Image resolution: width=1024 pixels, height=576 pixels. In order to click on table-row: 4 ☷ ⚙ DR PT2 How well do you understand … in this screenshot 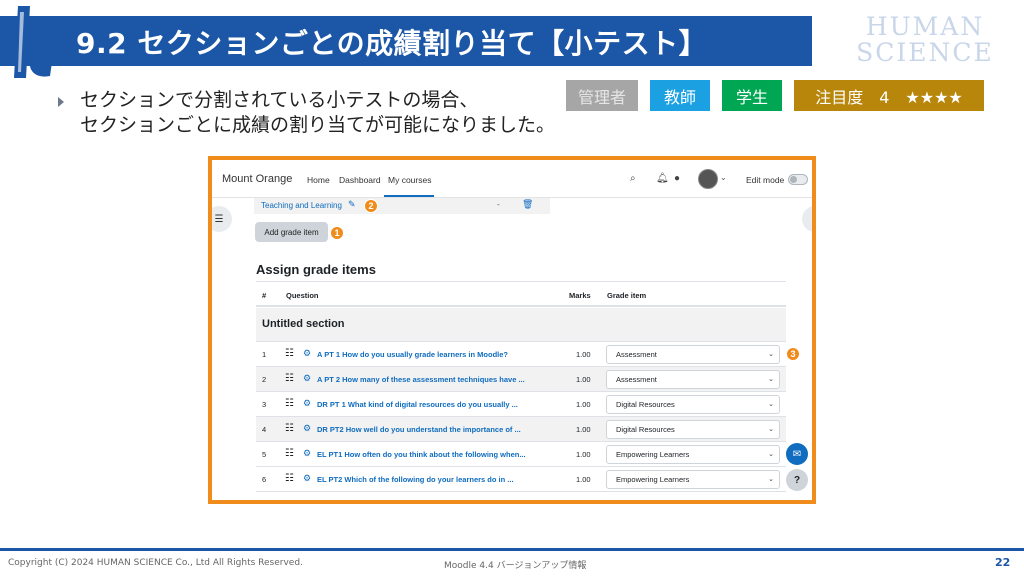, I will do `click(521, 429)`.